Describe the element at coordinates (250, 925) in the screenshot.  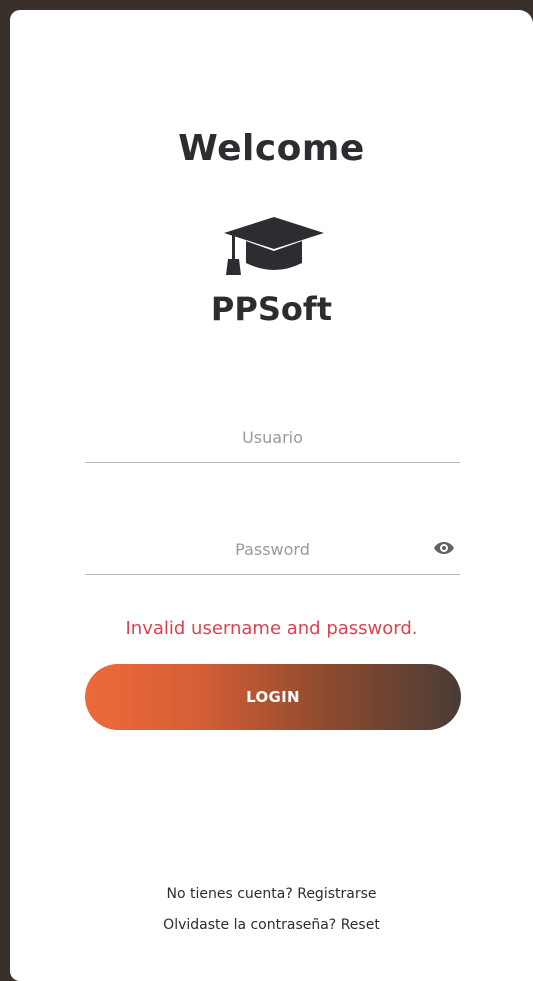
I see `reset-prompt: Olvidaste la contraseña?` at that location.